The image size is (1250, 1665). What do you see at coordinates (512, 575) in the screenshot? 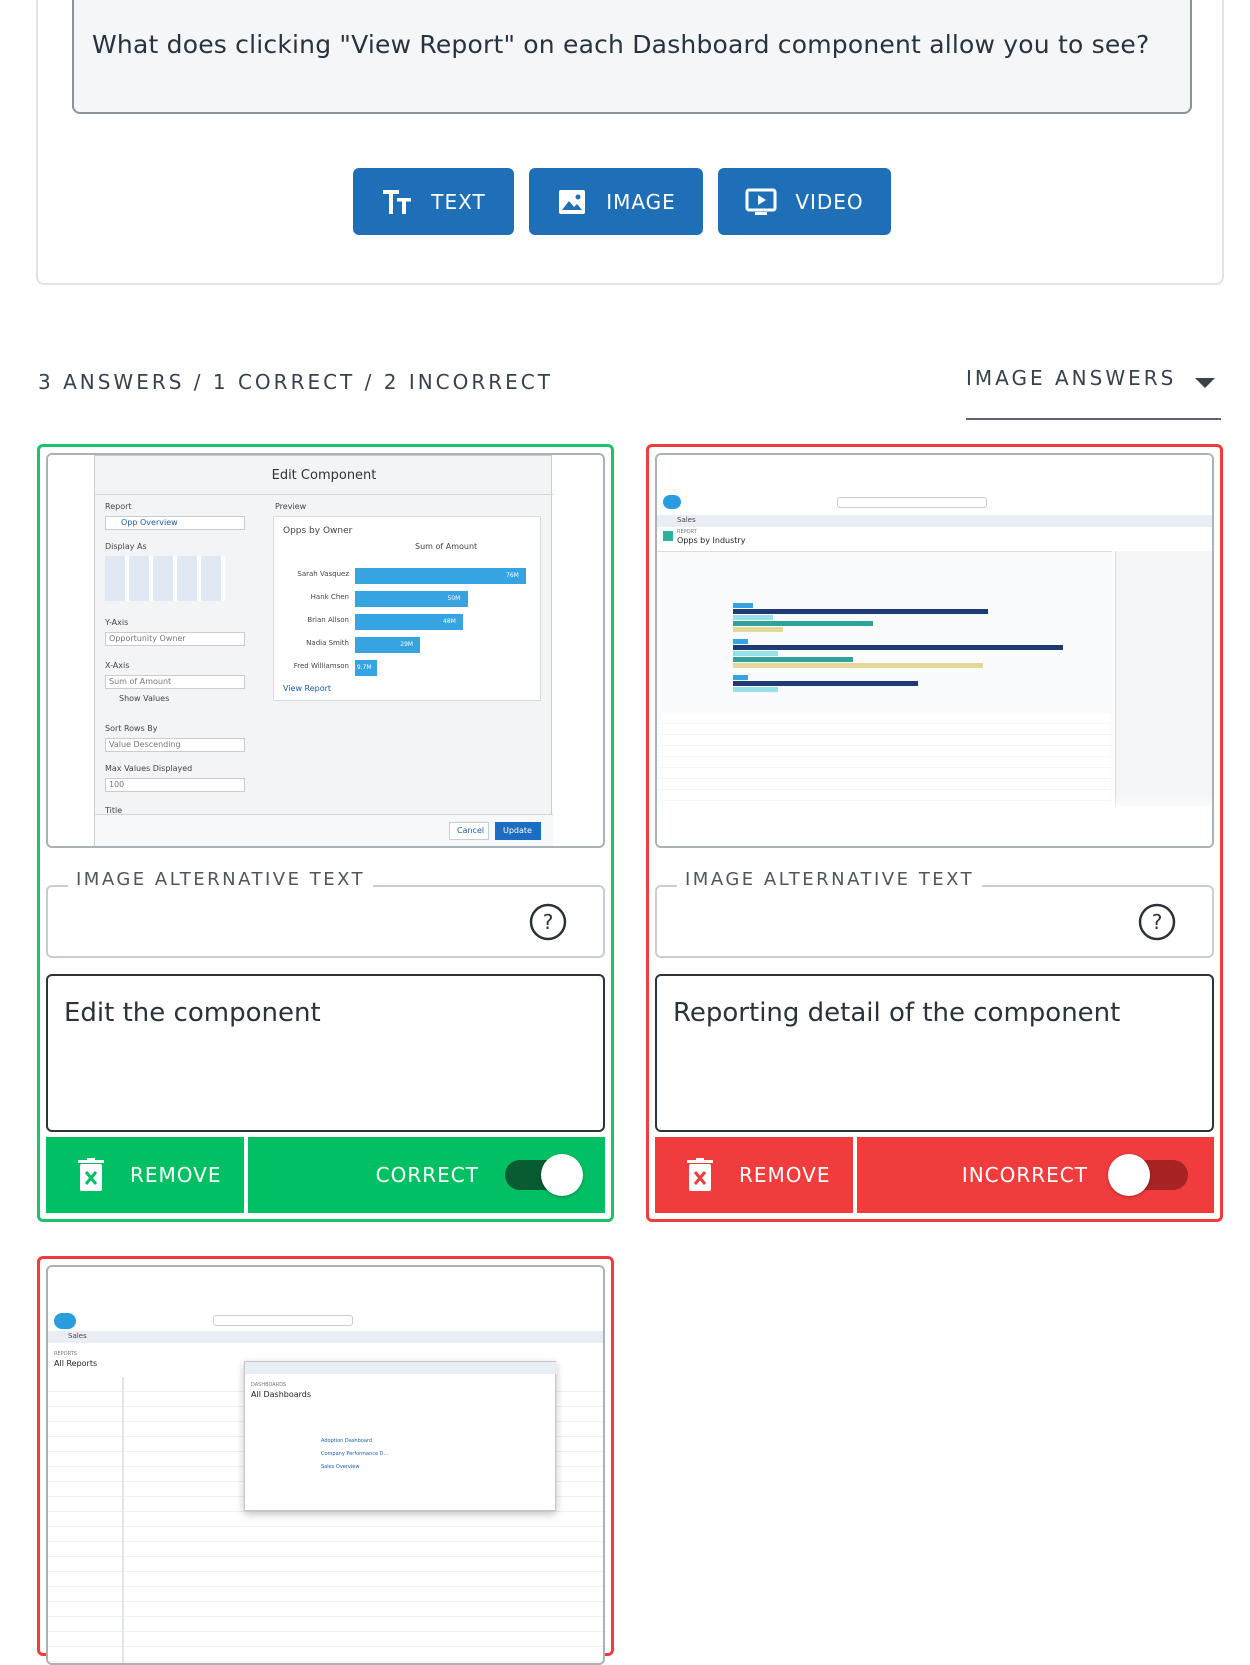
I see `value-label: 76M` at bounding box center [512, 575].